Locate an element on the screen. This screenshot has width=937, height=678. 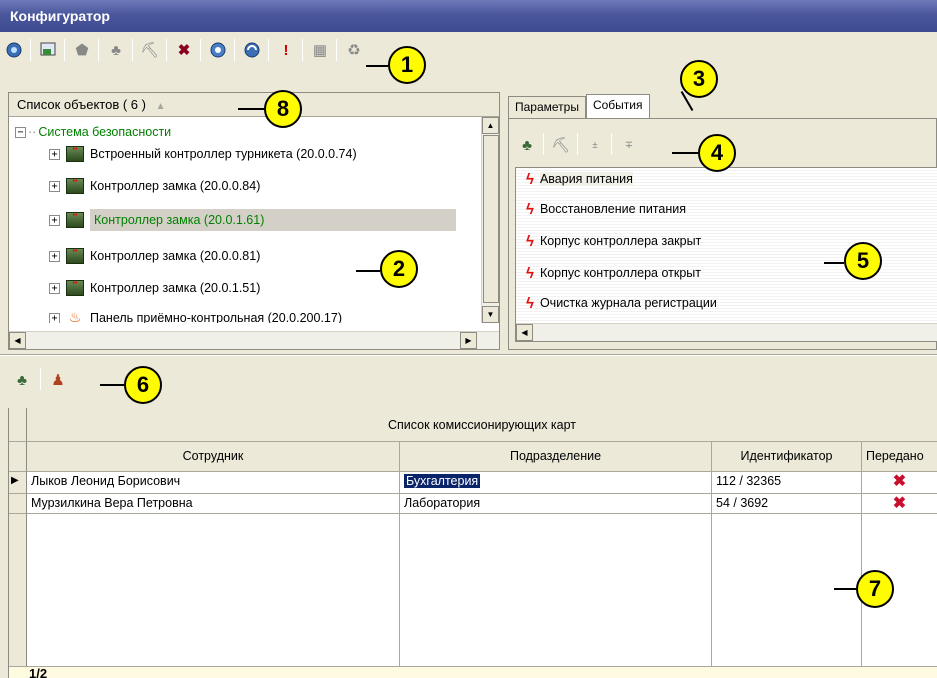
event-label: Авария питания is located at coordinates (586, 179).